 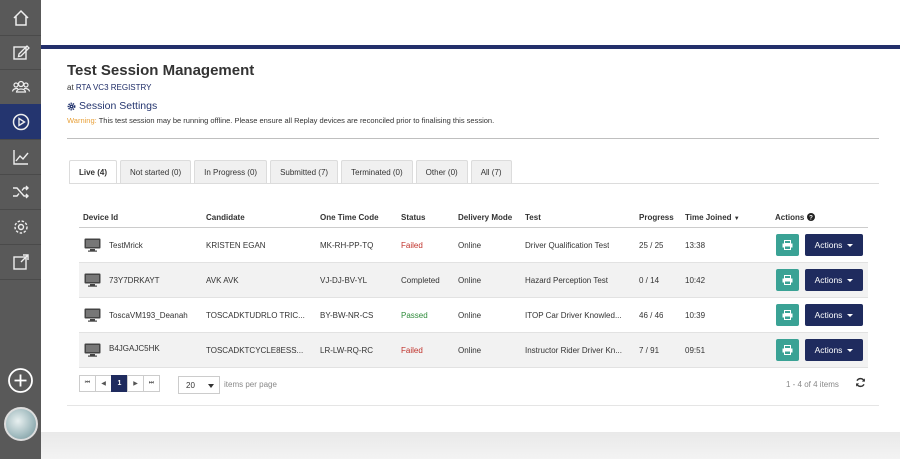 I want to click on column-header-candidate: Candidate, so click(x=225, y=217).